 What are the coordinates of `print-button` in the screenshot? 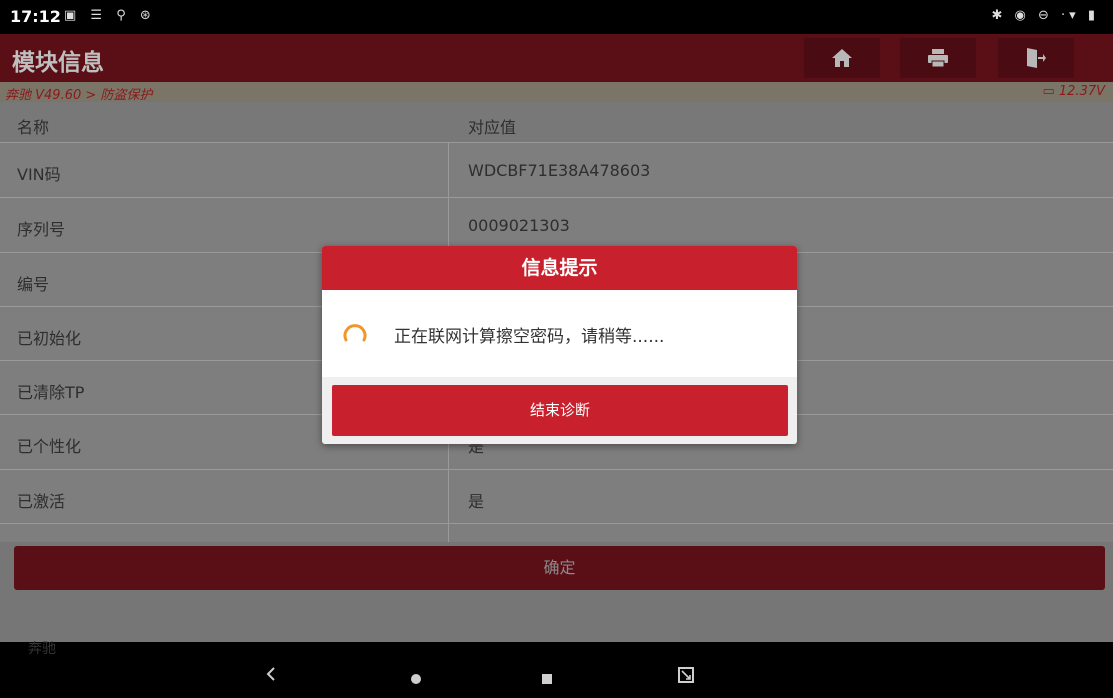 It's located at (938, 58).